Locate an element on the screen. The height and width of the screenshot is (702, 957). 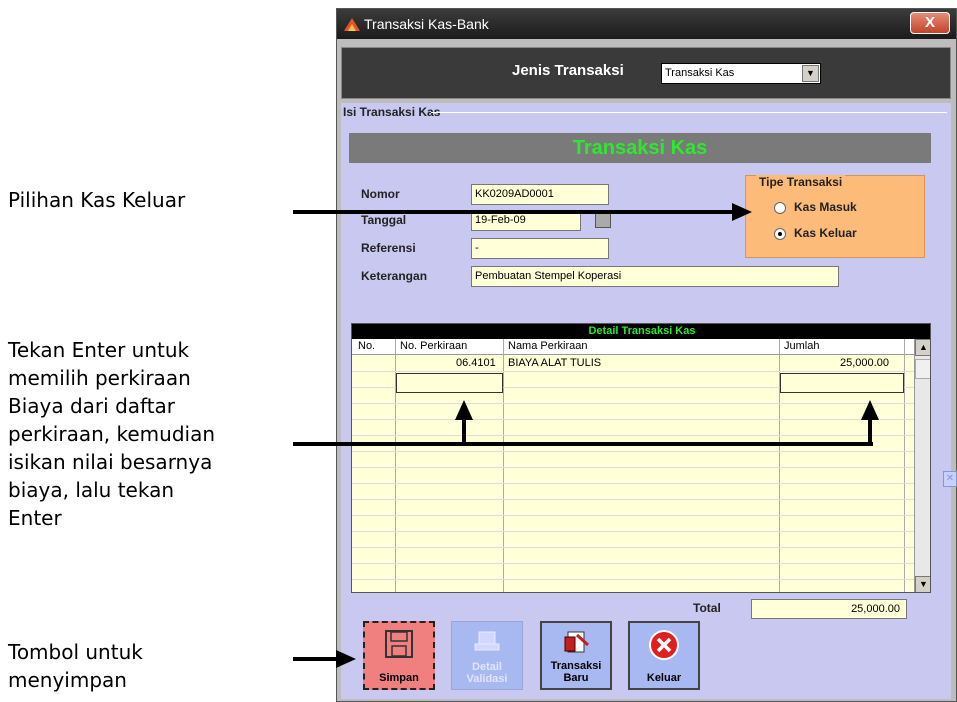
kas-keluar-label: Kas Keluar is located at coordinates (825, 233).